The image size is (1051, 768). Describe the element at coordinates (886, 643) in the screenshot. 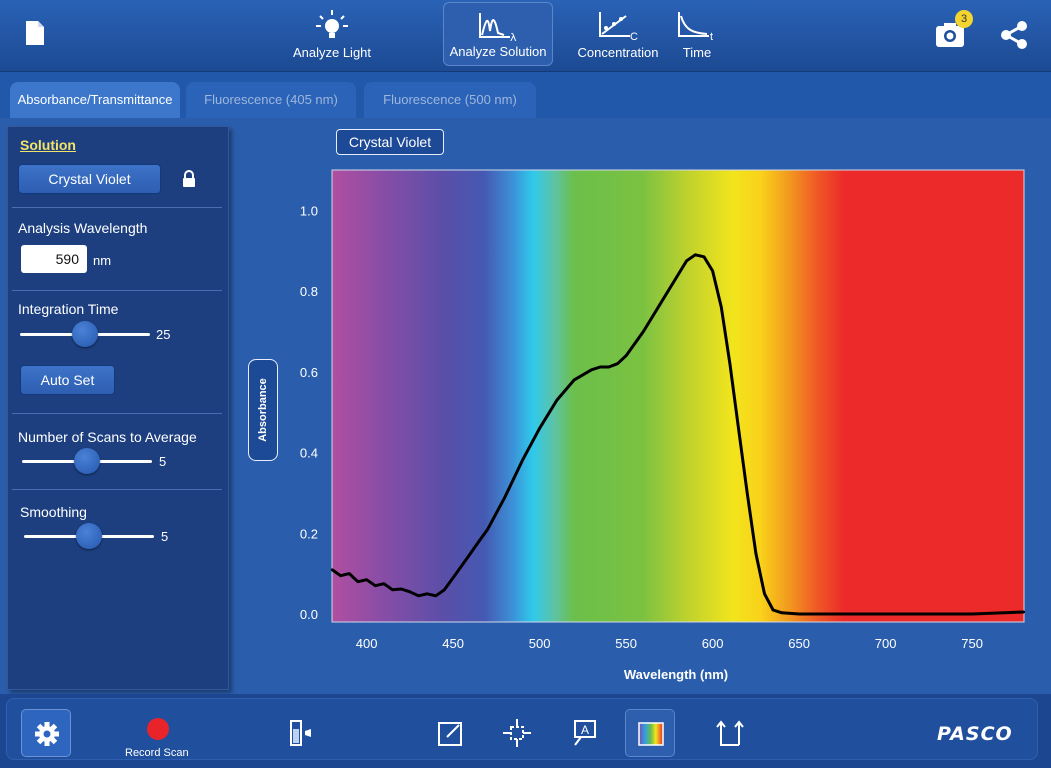

I see `x-tick-label: 700` at that location.